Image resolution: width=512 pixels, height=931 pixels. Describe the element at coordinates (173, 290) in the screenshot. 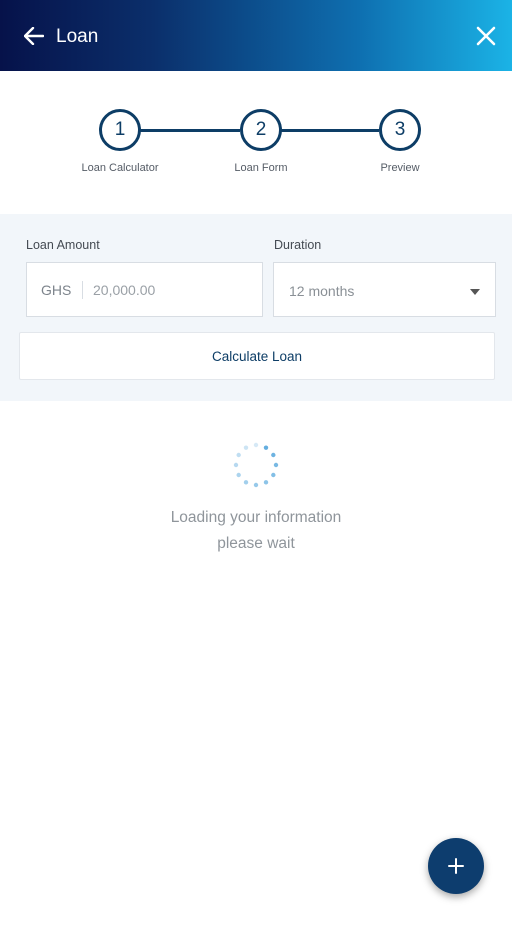

I see `loan-amount-input` at that location.